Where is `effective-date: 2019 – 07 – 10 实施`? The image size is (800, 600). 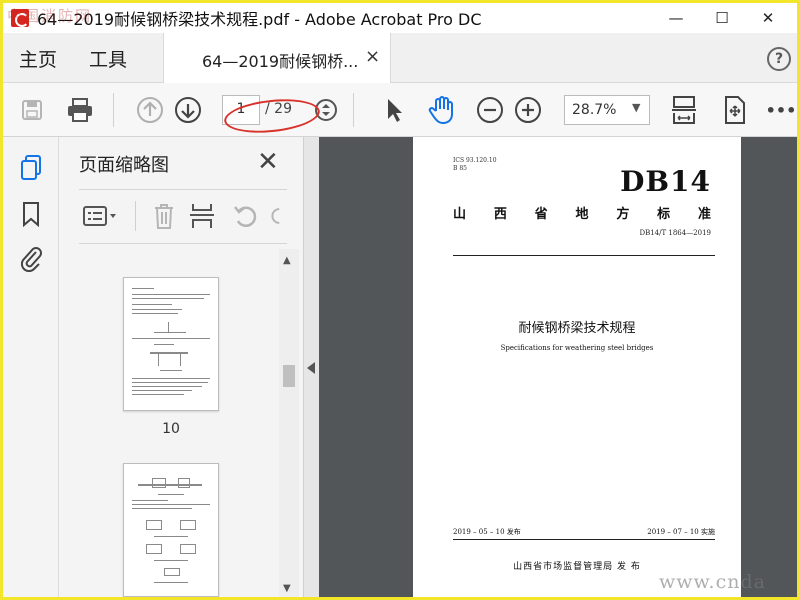 effective-date: 2019 – 07 – 10 实施 is located at coordinates (681, 532).